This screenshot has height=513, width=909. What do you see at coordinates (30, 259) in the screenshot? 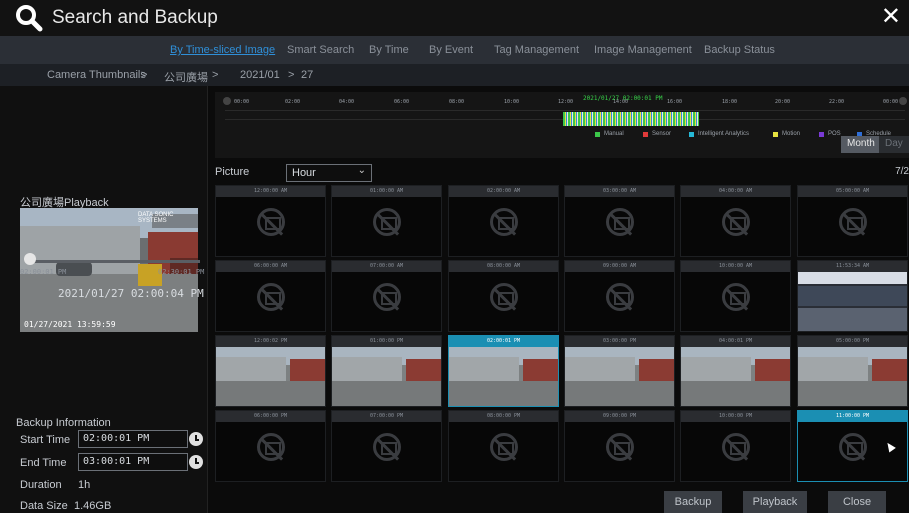
I see `playback-slider-handle` at bounding box center [30, 259].